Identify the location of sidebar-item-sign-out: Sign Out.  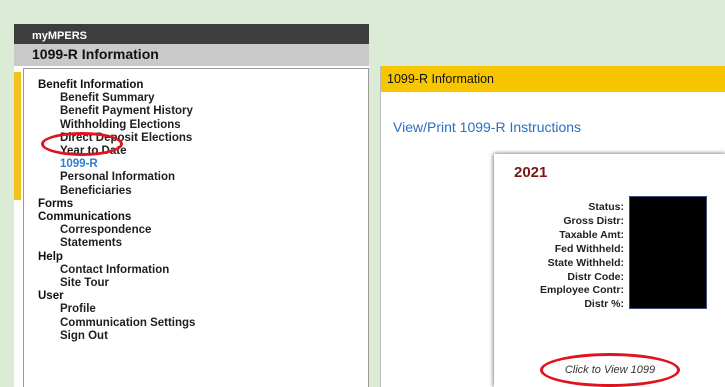
(116, 336).